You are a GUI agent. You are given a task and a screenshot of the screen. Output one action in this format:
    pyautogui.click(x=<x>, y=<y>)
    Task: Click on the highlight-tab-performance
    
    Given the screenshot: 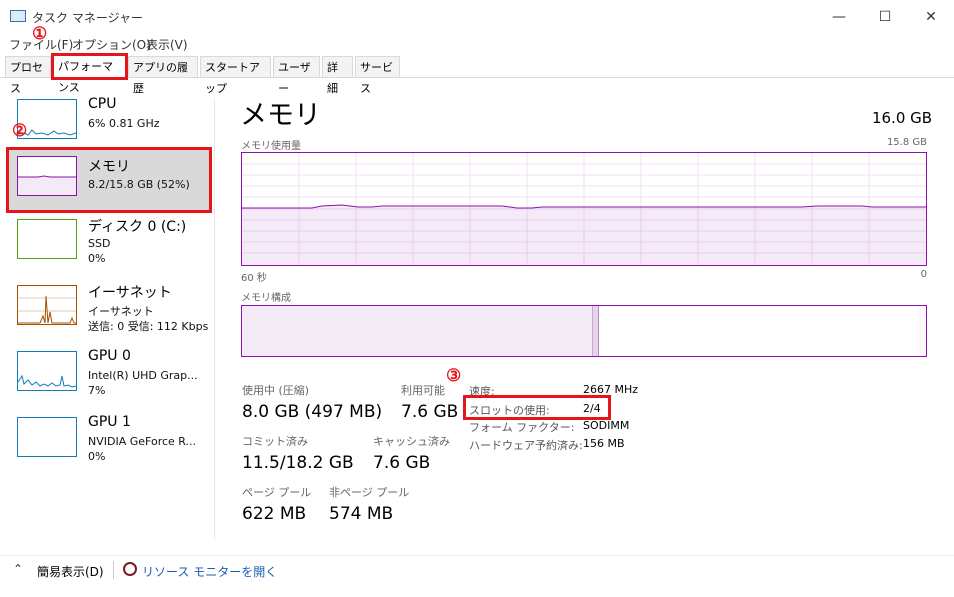 What is the action you would take?
    pyautogui.click(x=89, y=66)
    